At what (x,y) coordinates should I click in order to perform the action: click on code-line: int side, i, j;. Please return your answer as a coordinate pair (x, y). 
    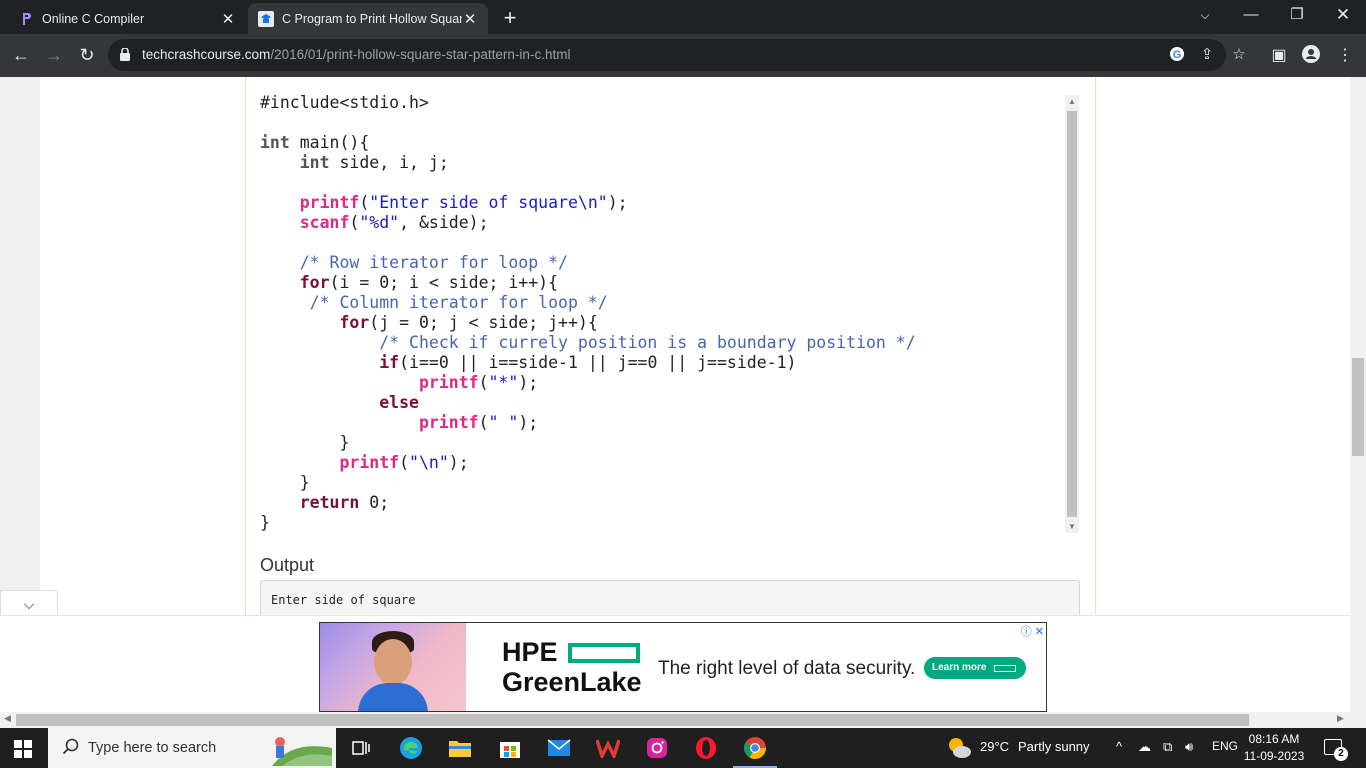
    Looking at the image, I should click on (374, 162).